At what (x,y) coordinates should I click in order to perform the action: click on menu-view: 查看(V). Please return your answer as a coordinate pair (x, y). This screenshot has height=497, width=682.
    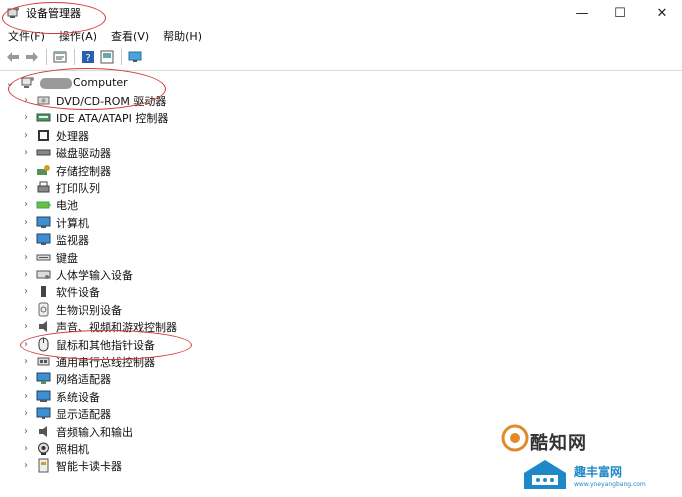
    Looking at the image, I should click on (129, 36).